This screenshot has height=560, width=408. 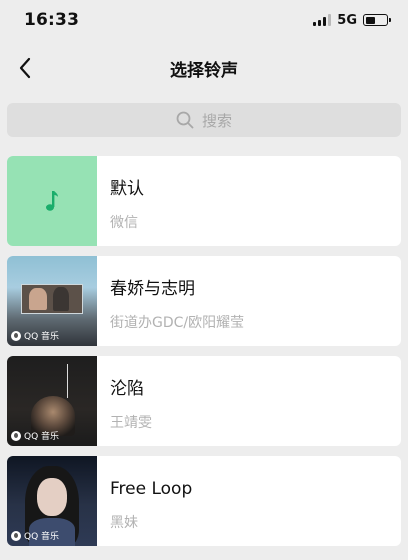 I want to click on ringtone-title: 默认, so click(x=127, y=189).